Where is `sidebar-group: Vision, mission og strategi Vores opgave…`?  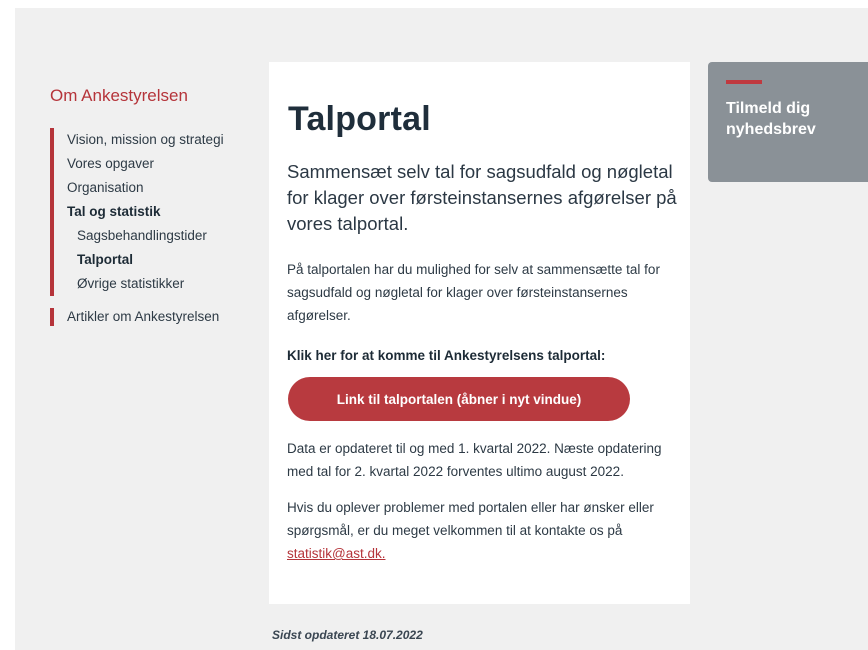 sidebar-group: Vision, mission og strategi Vores opgave… is located at coordinates (150, 212).